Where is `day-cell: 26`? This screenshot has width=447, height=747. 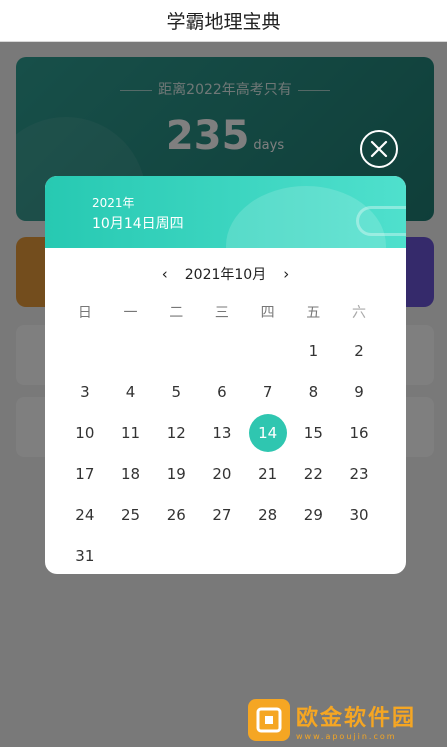 day-cell: 26 is located at coordinates (176, 515).